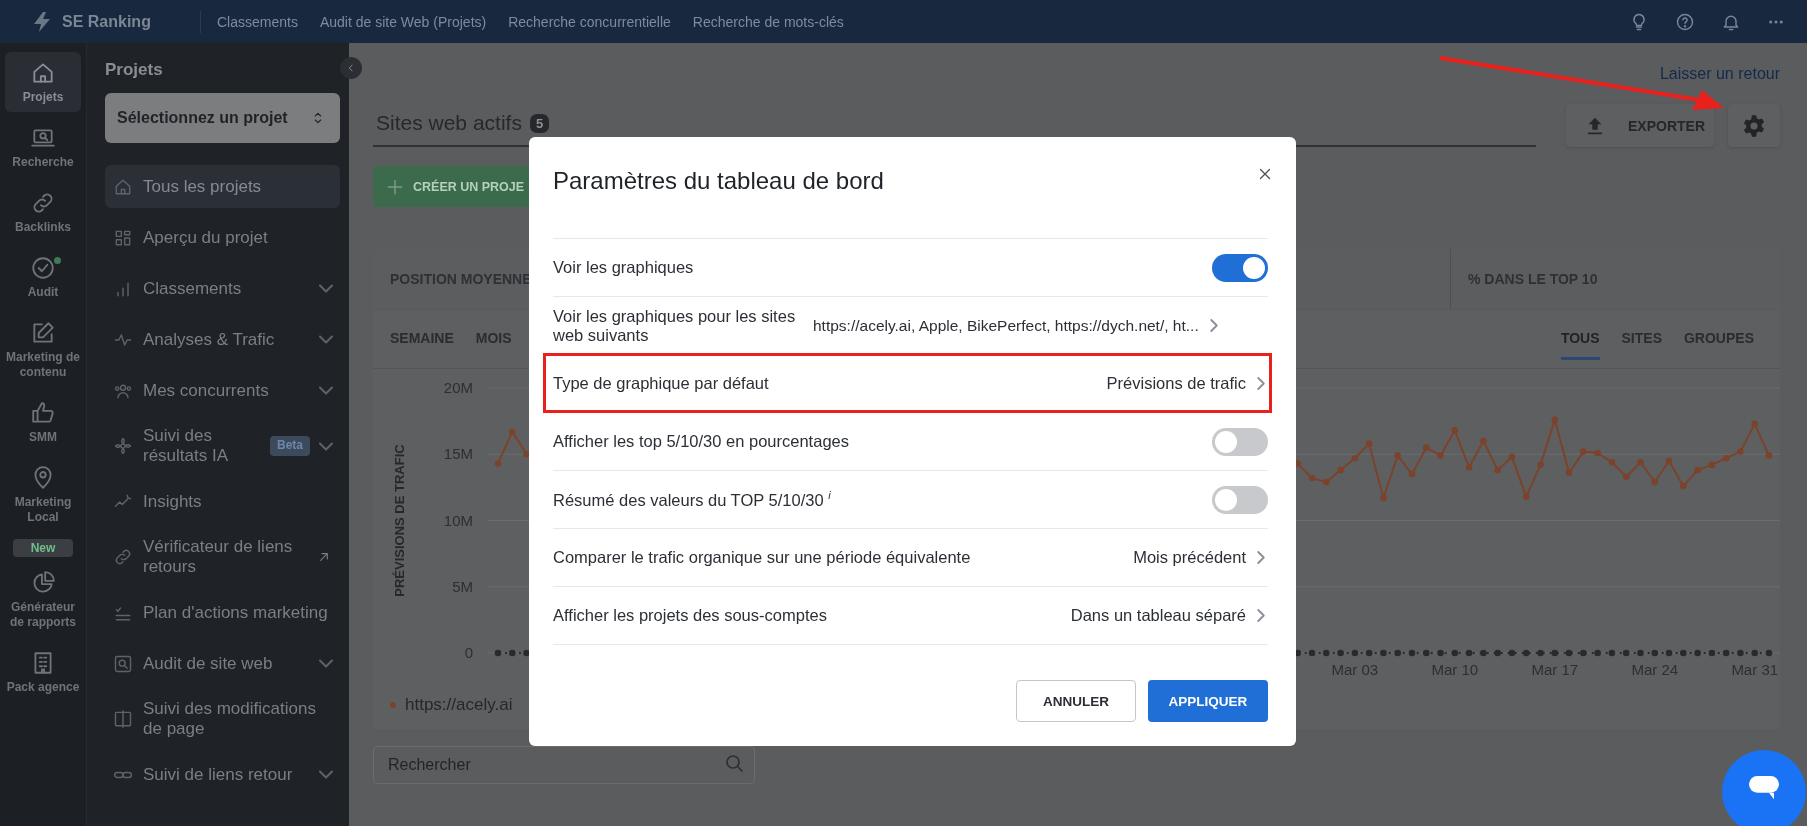 The width and height of the screenshot is (1807, 826). What do you see at coordinates (589, 21) in the screenshot?
I see `nav-link: Recherche concurrentielle` at bounding box center [589, 21].